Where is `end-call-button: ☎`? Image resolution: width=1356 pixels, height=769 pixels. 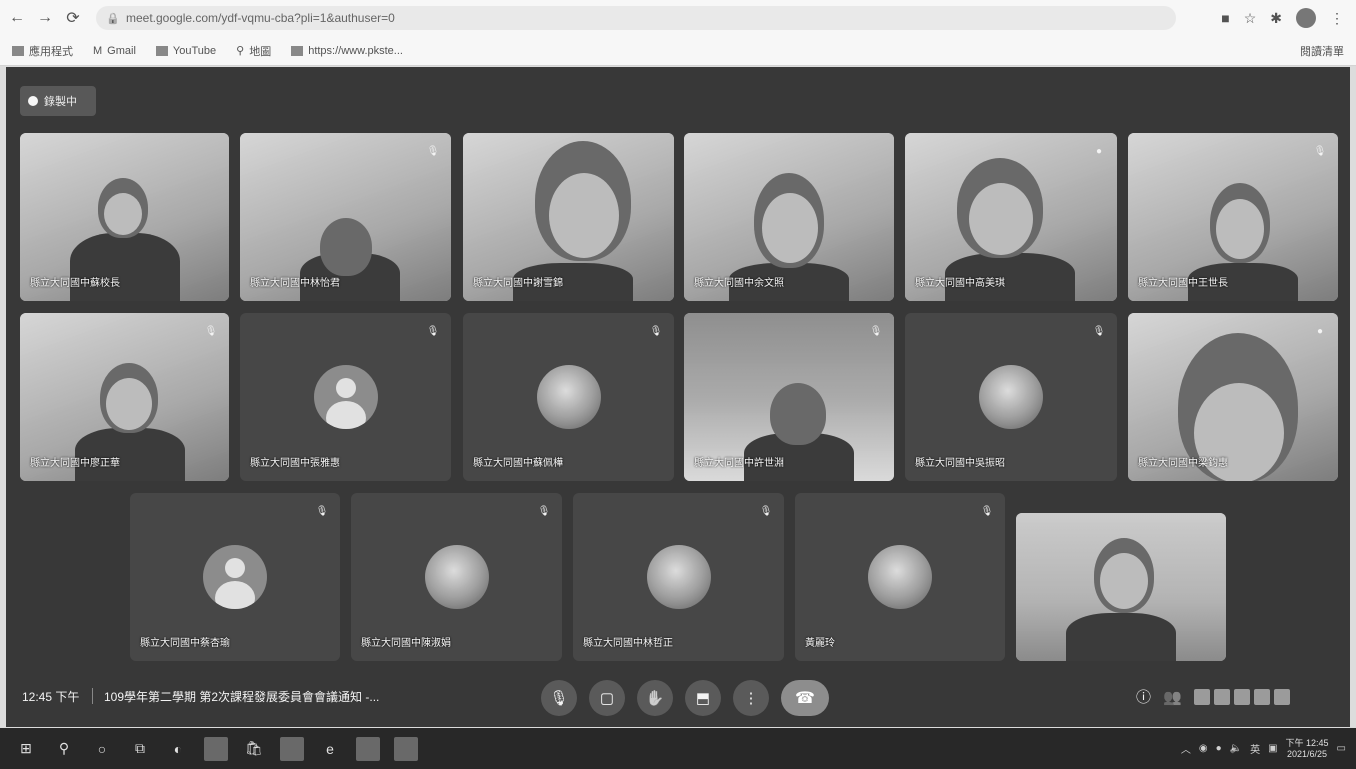
end-call-button: ☎ is located at coordinates (805, 698).